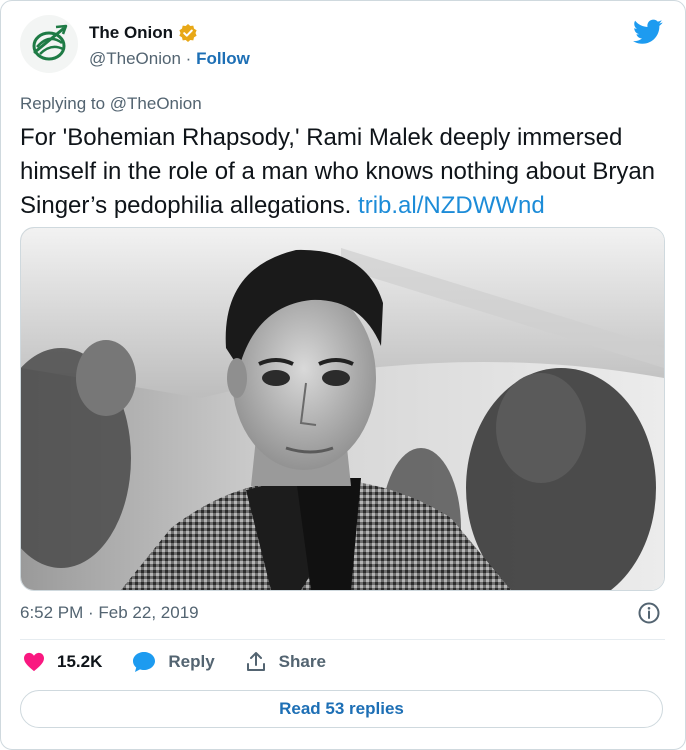  Describe the element at coordinates (109, 613) in the screenshot. I see `tweet-timestamp: 6:52 PM · Feb 22, 2019` at that location.